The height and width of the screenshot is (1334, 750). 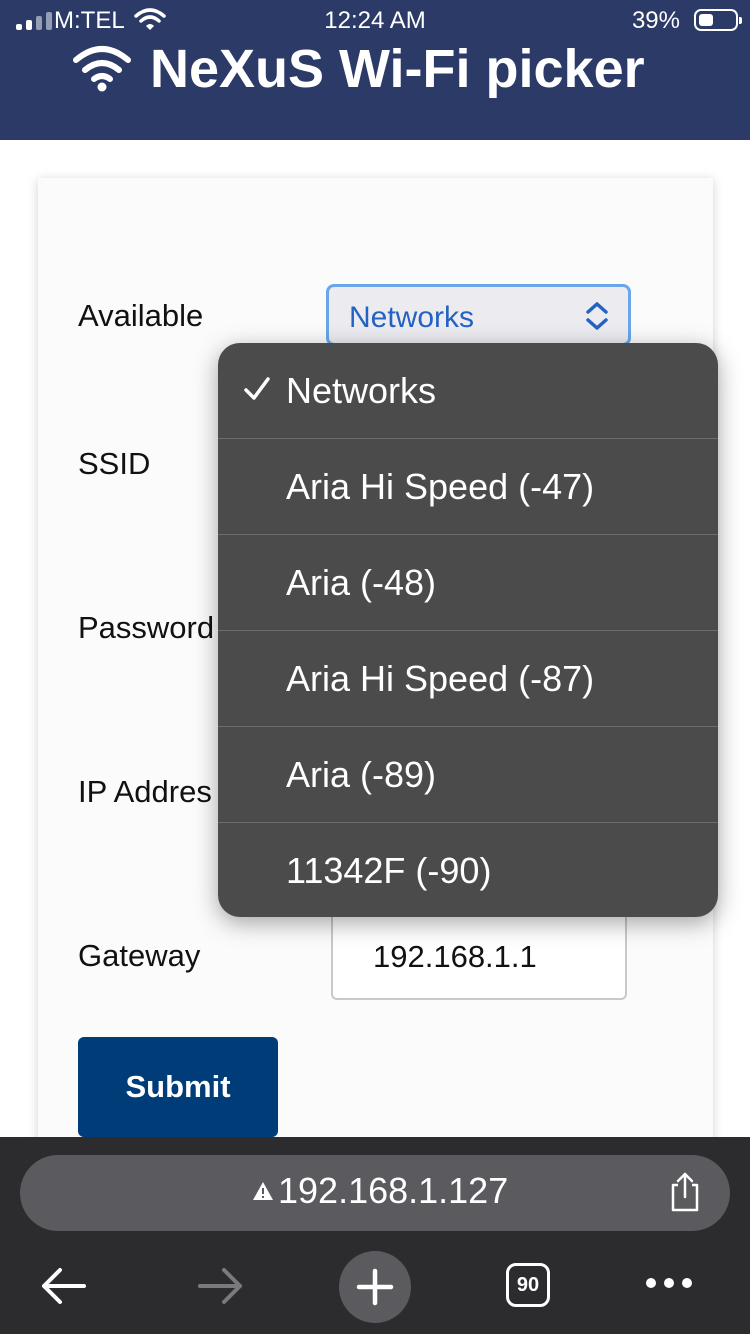 What do you see at coordinates (114, 463) in the screenshot?
I see `ssid-label: SSID` at bounding box center [114, 463].